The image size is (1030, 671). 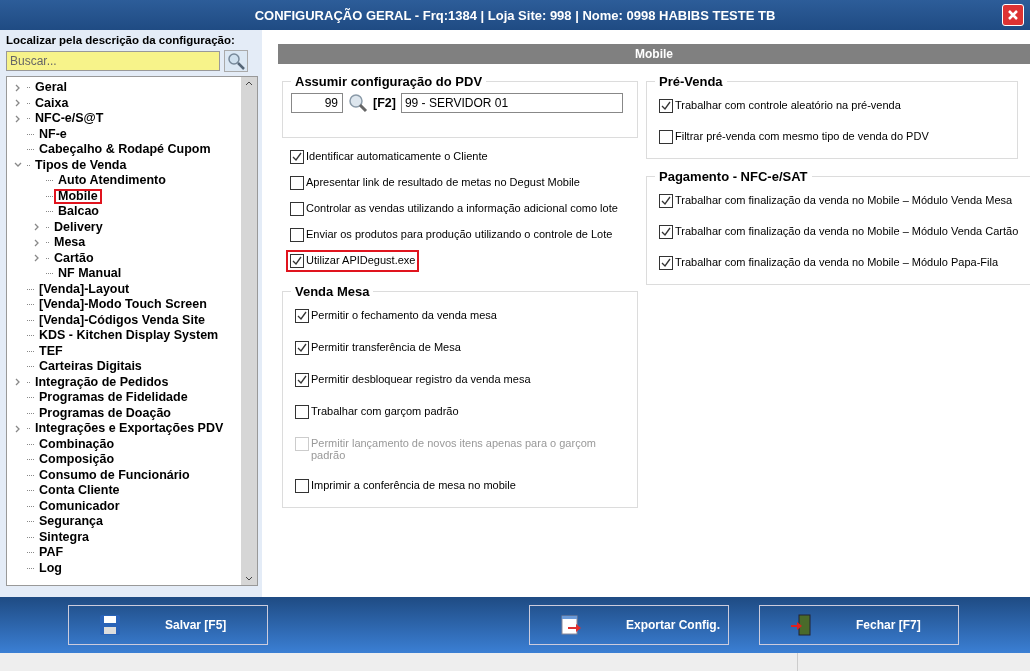 What do you see at coordinates (317, 103) in the screenshot?
I see `pdv-code-field: 99` at bounding box center [317, 103].